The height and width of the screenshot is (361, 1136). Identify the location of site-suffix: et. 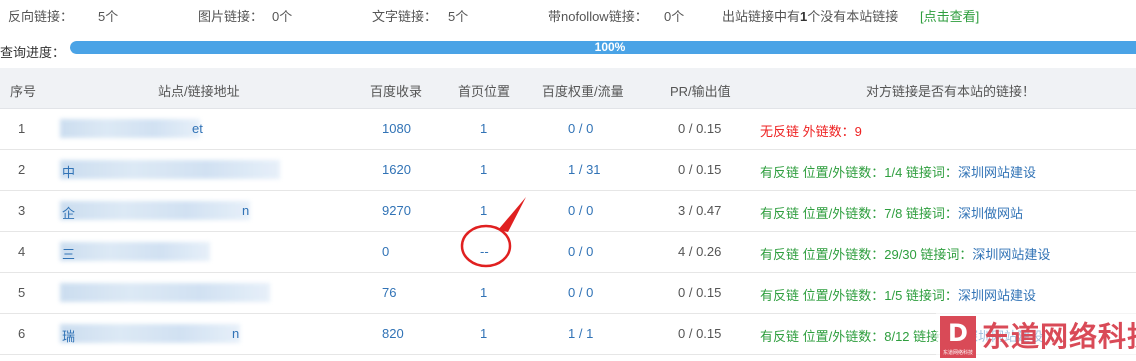
(197, 128).